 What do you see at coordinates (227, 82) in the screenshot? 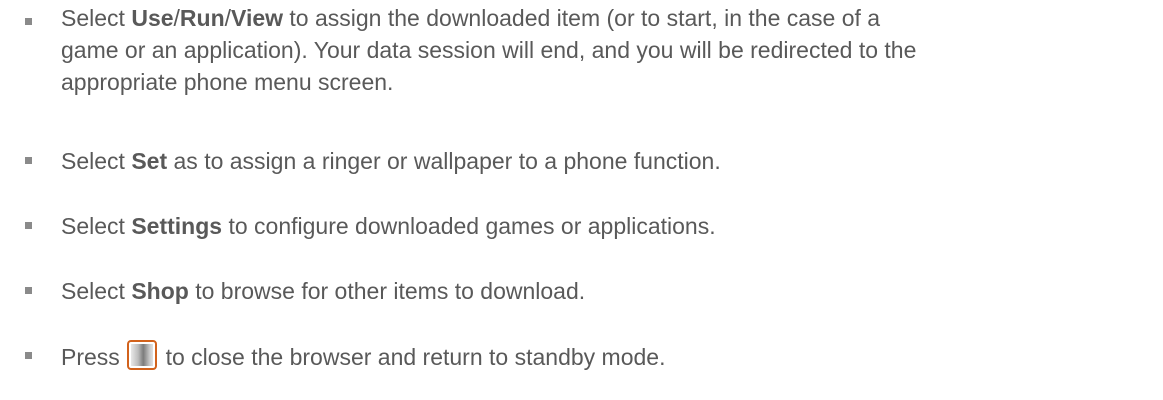
I see `text-line-3: appropriate phone menu screen.` at bounding box center [227, 82].